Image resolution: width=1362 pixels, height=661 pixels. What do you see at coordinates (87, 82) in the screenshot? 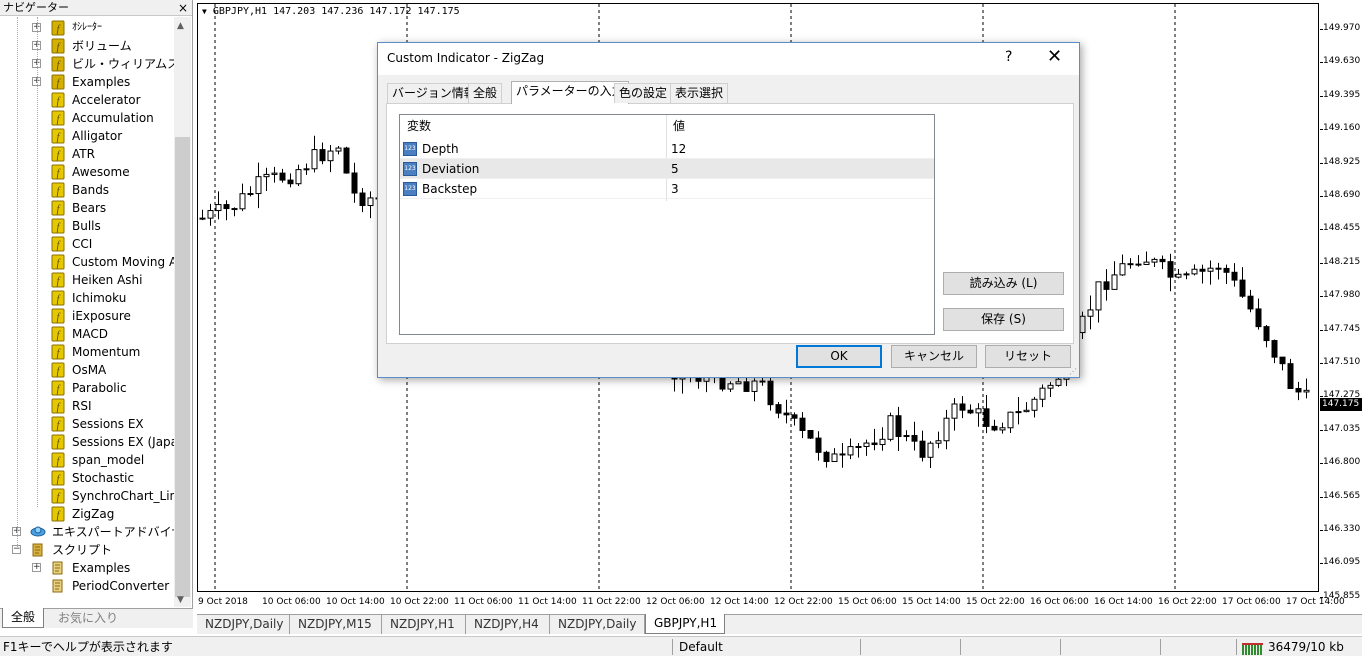
I see `navigator-item: + f Examples` at bounding box center [87, 82].